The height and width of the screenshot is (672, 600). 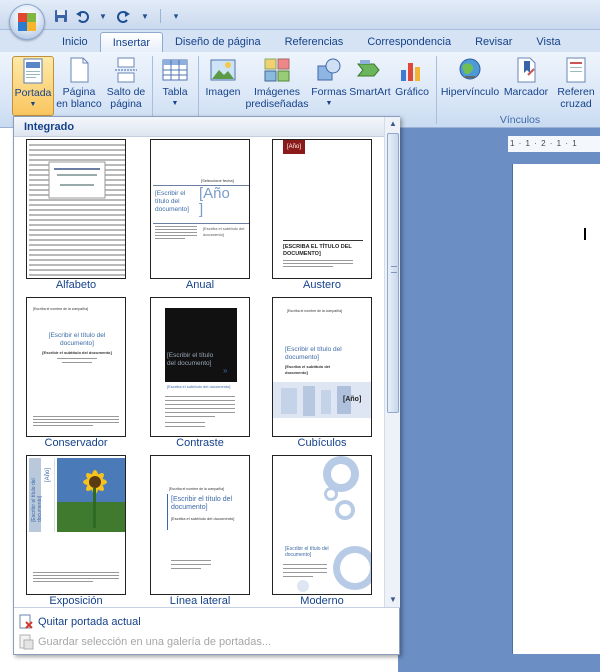 I want to click on toolbar-divider, so click(x=160, y=16).